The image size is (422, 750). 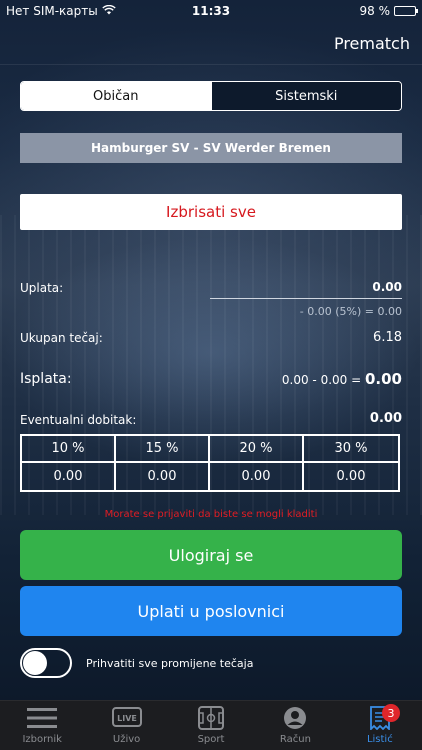 What do you see at coordinates (163, 449) in the screenshot?
I see `bonus-header-cell: 15 %` at bounding box center [163, 449].